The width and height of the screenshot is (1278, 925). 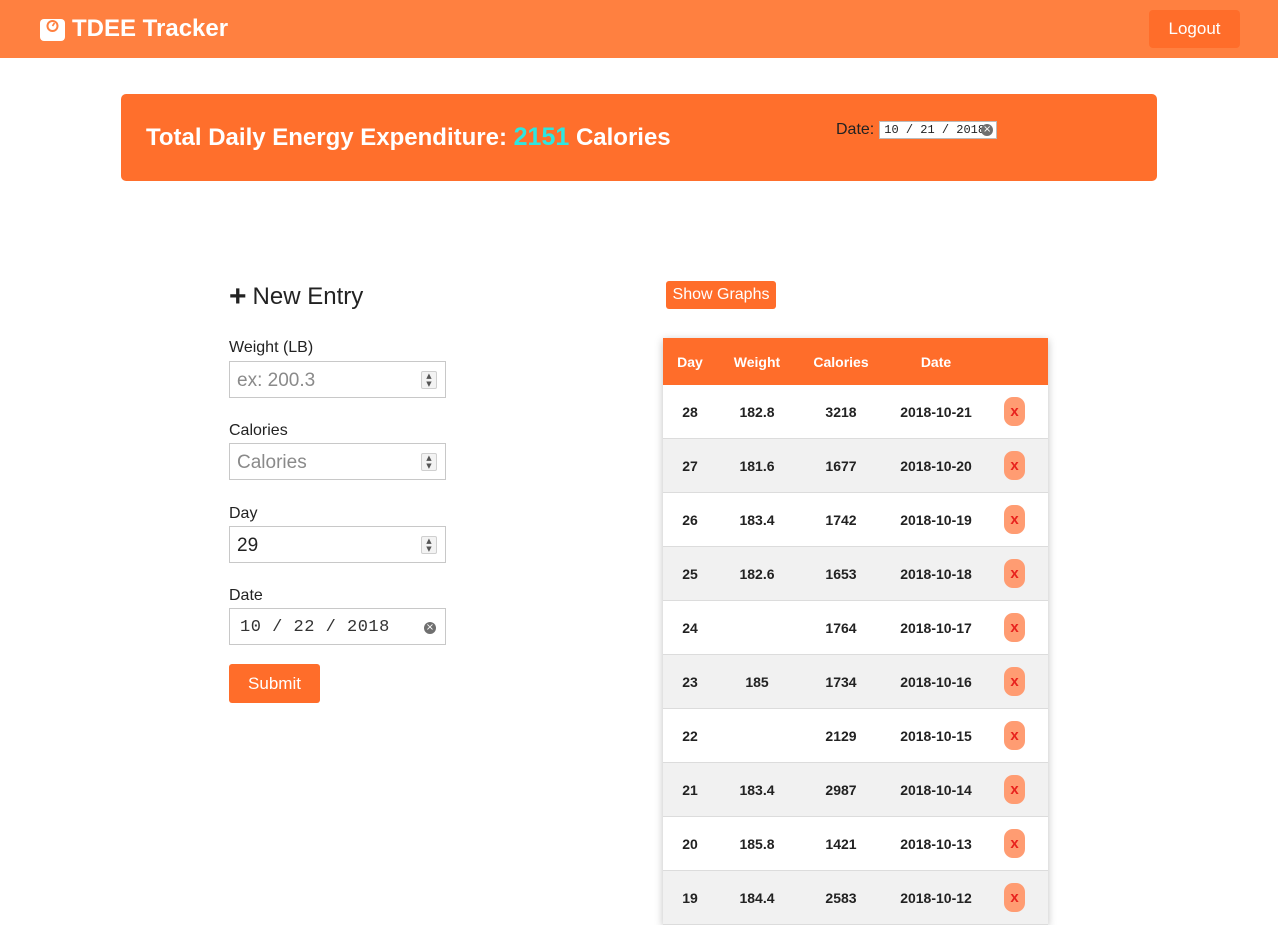 I want to click on cell-calories: 2987, so click(x=841, y=790).